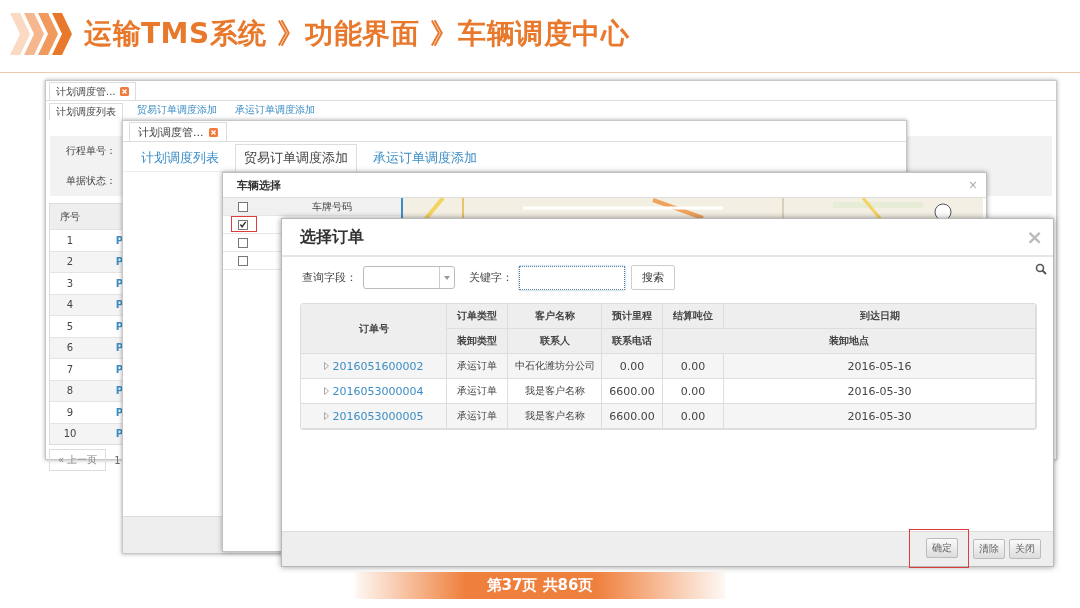  Describe the element at coordinates (70, 433) in the screenshot. I see `table-cell: 10` at that location.